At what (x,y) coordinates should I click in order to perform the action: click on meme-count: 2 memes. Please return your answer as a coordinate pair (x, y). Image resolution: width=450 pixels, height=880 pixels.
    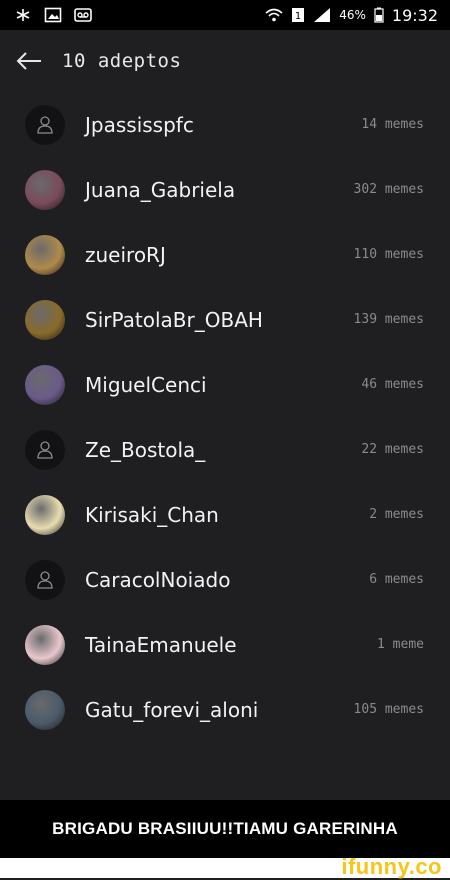
    Looking at the image, I should click on (396, 514).